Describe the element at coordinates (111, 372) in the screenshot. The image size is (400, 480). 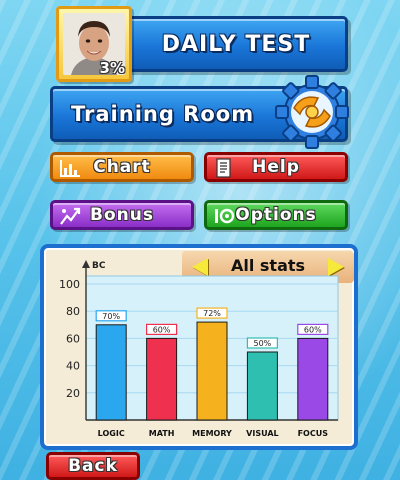
I see `bar-logic` at that location.